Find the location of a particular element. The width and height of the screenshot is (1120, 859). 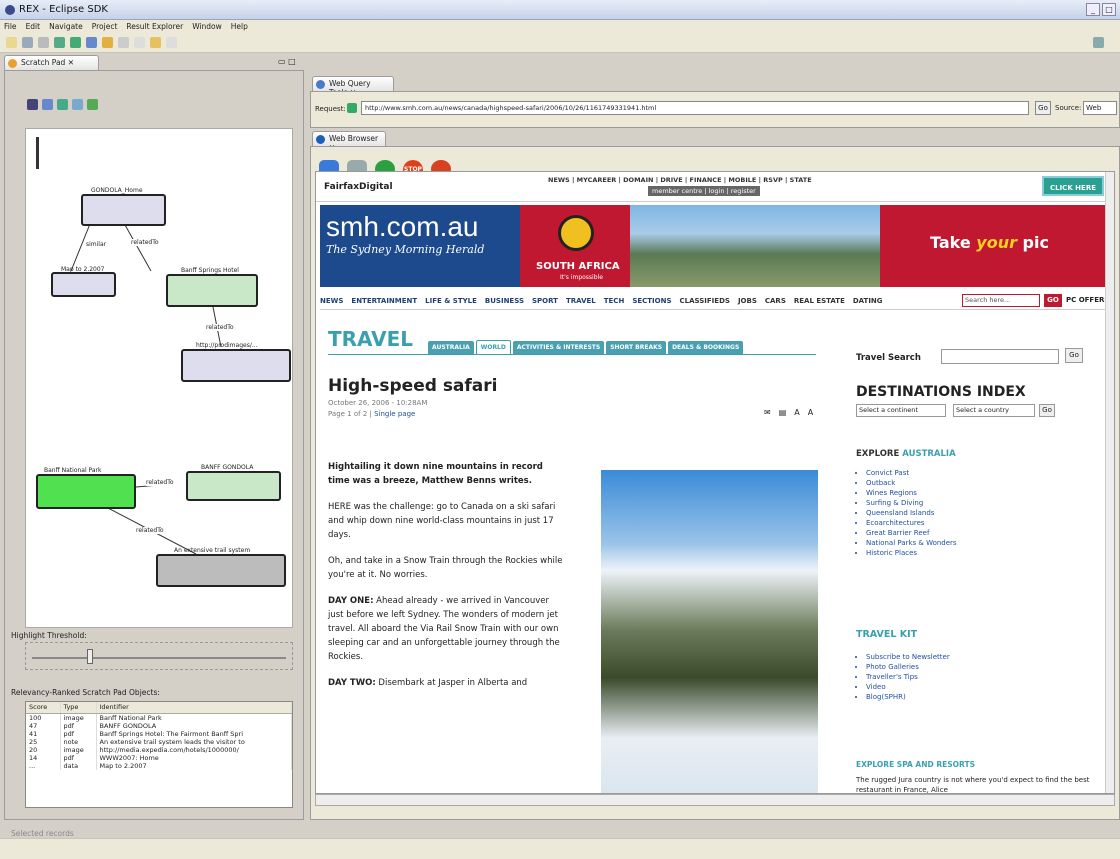

text-smaller-icon: A is located at coordinates (796, 412).